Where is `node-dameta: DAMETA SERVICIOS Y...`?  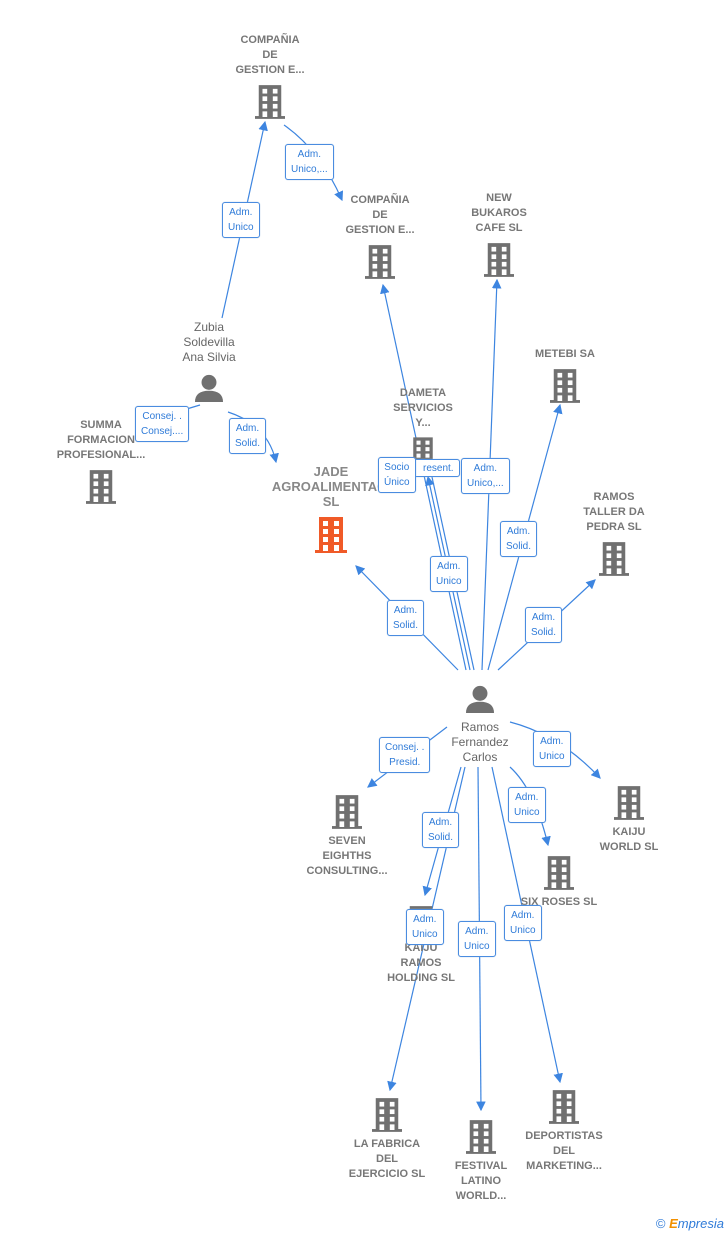
node-dameta: DAMETA SERVICIOS Y... is located at coordinates (423, 426).